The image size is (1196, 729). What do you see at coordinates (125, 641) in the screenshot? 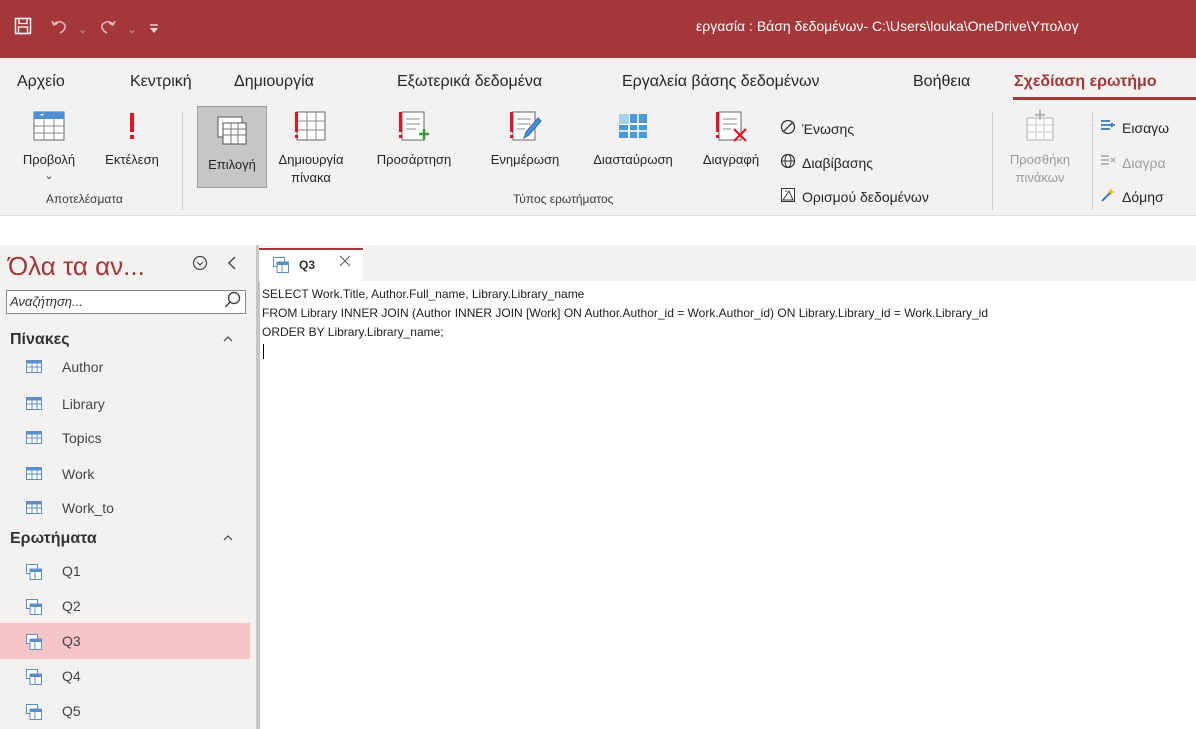
I see `nav-item-query-q3: Q3` at bounding box center [125, 641].